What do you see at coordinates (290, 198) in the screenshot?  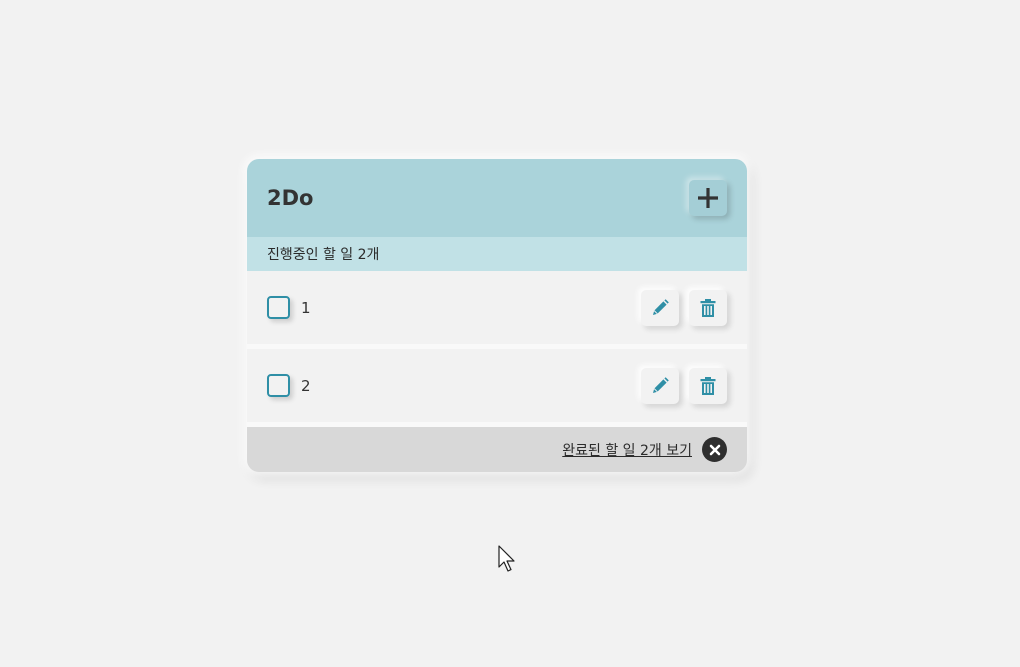 I see `app-title: 2Do` at bounding box center [290, 198].